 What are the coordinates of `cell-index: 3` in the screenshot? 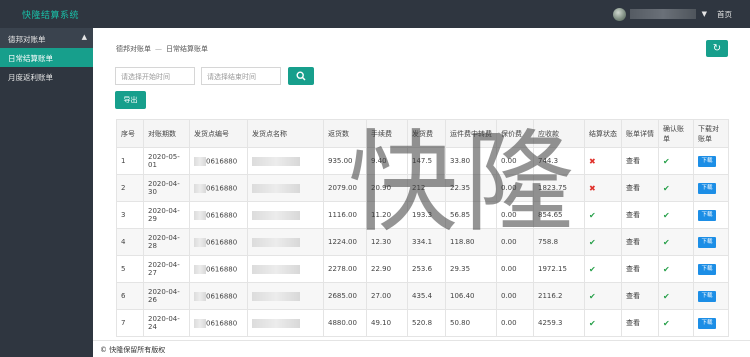 It's located at (130, 215).